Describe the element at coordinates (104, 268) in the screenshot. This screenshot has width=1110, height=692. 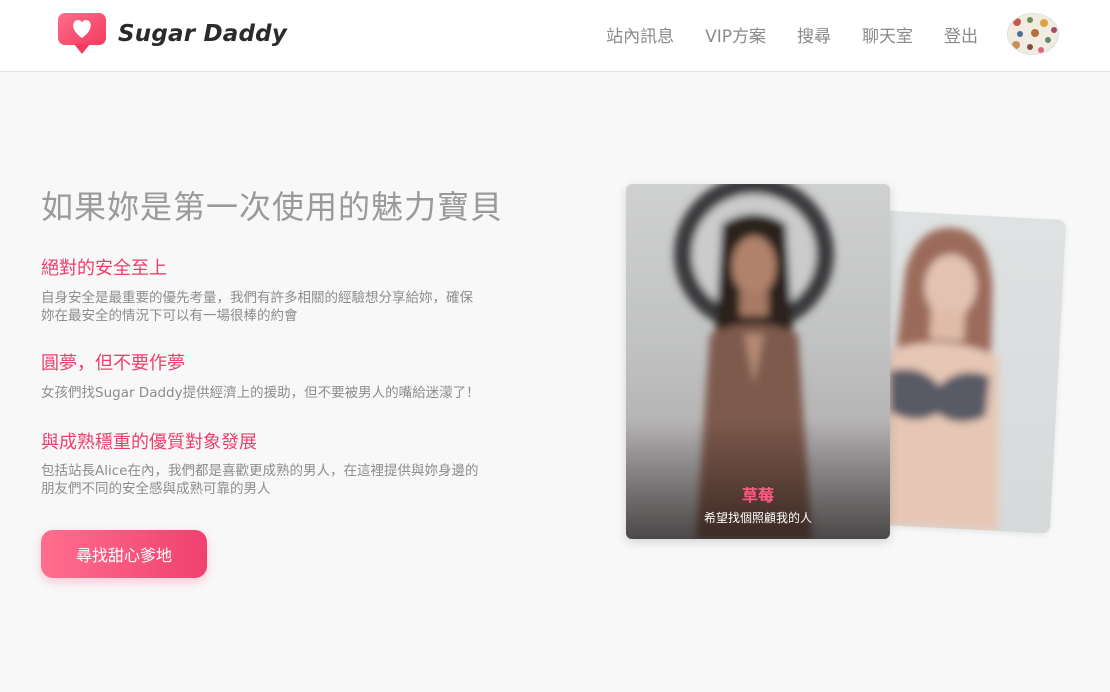
I see `section-title-safety: 絕對的安全至上` at that location.